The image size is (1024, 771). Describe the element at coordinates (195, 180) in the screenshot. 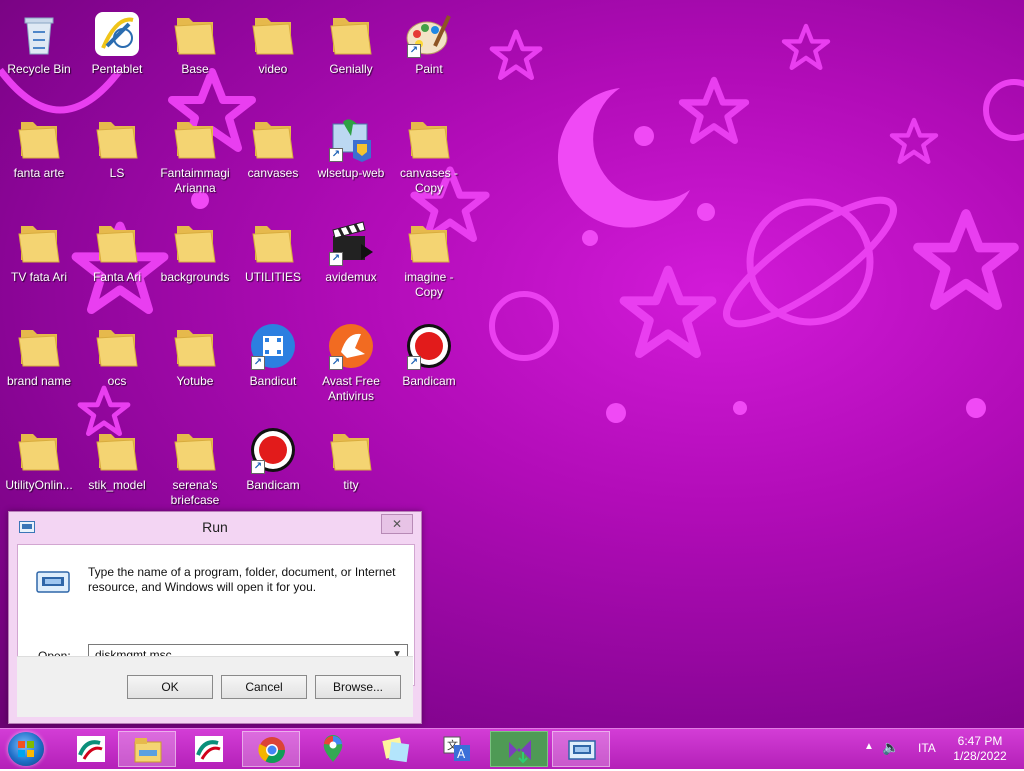

I see `desktop-icon-label: Fantaimmagi Arianna` at that location.